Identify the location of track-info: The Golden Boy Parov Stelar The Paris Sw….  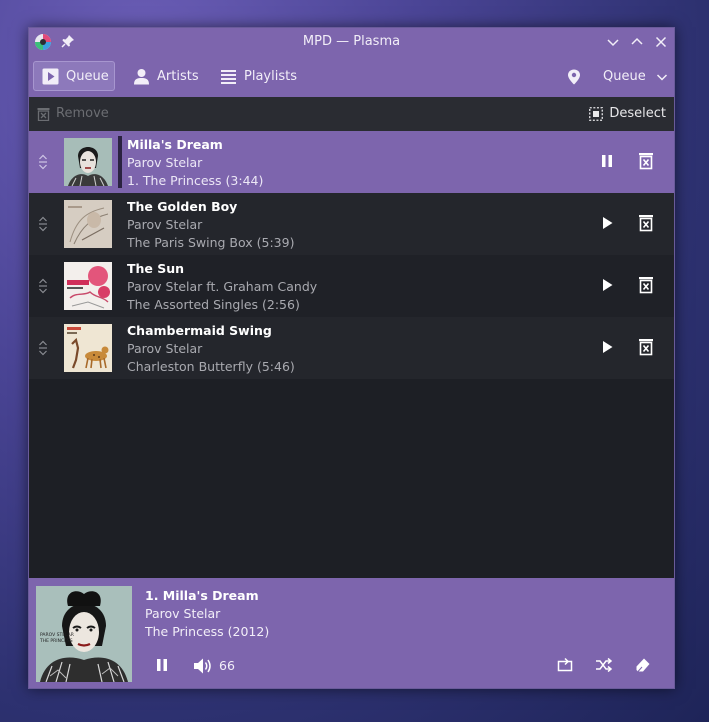
(210, 225).